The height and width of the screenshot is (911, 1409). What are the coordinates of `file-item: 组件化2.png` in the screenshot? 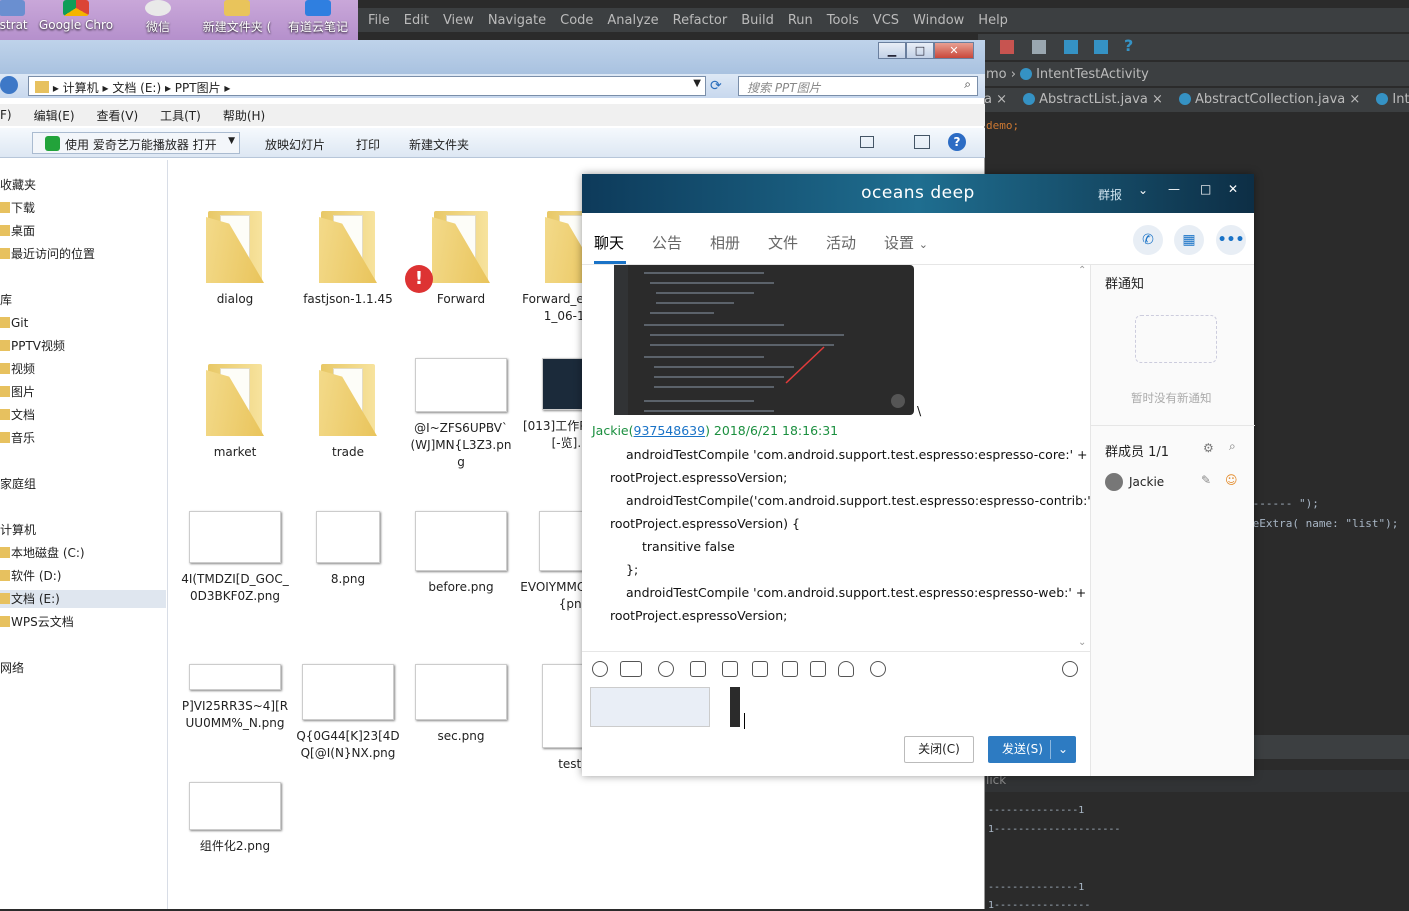 It's located at (235, 818).